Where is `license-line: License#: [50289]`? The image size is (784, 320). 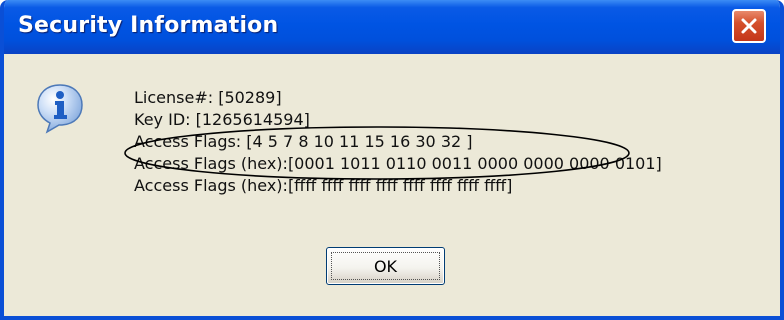
license-line: License#: [50289] is located at coordinates (208, 97).